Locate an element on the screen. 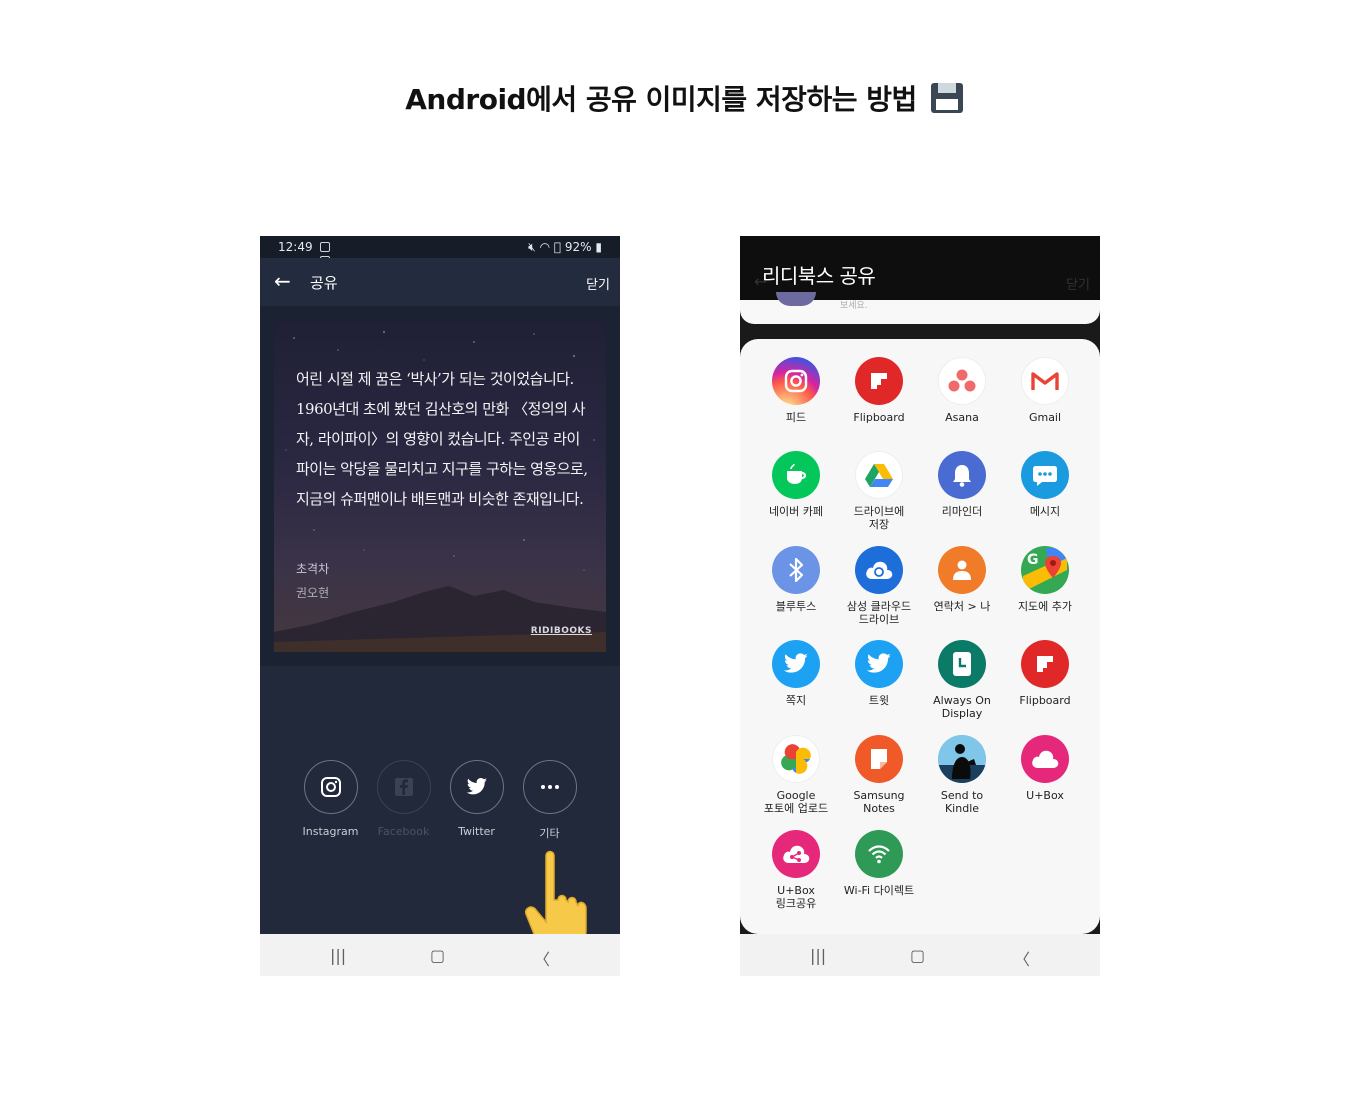 The height and width of the screenshot is (1105, 1360). share-target-7: 메시지 is located at coordinates (1045, 484).